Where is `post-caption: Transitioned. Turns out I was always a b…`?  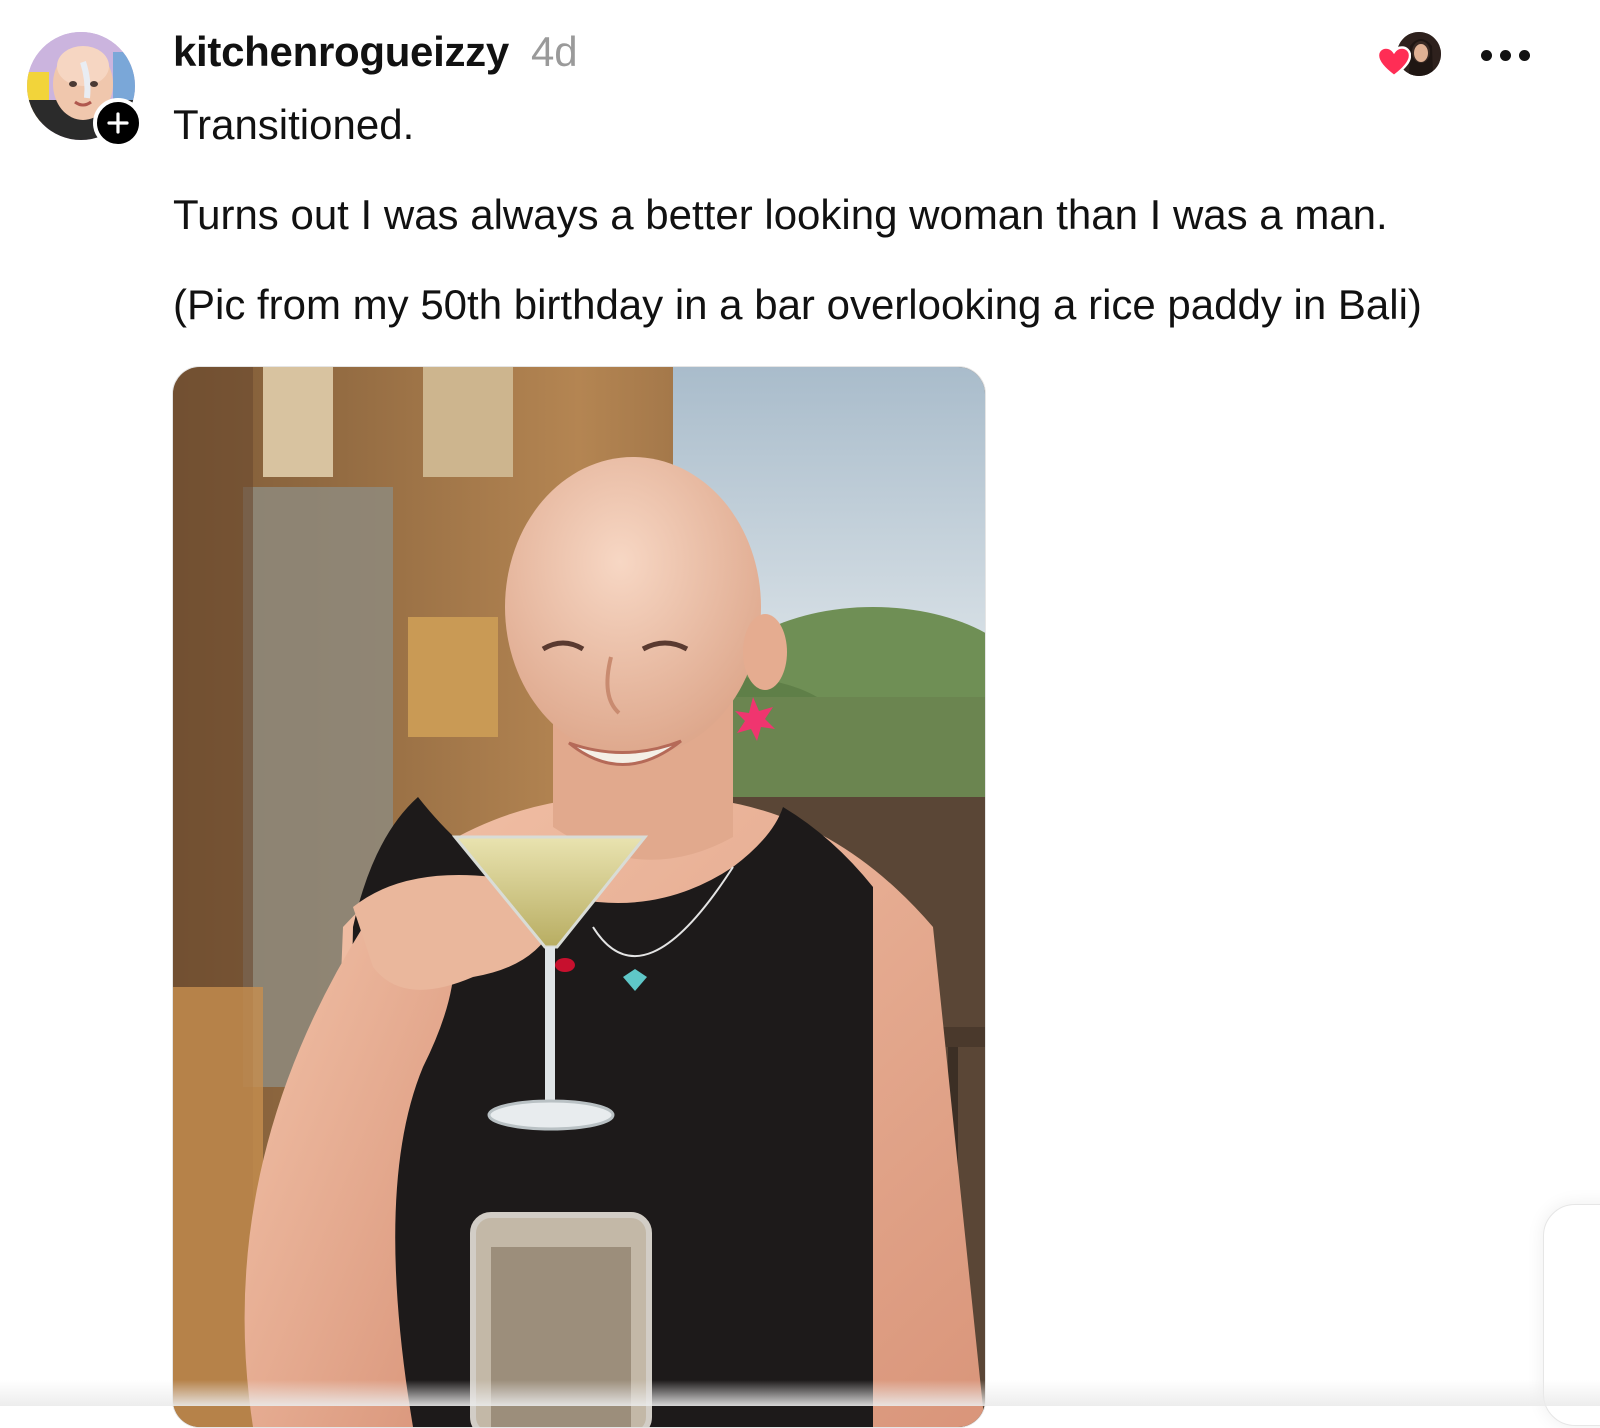
post-caption: Transitioned. Turns out I was always a b… is located at coordinates (873, 215).